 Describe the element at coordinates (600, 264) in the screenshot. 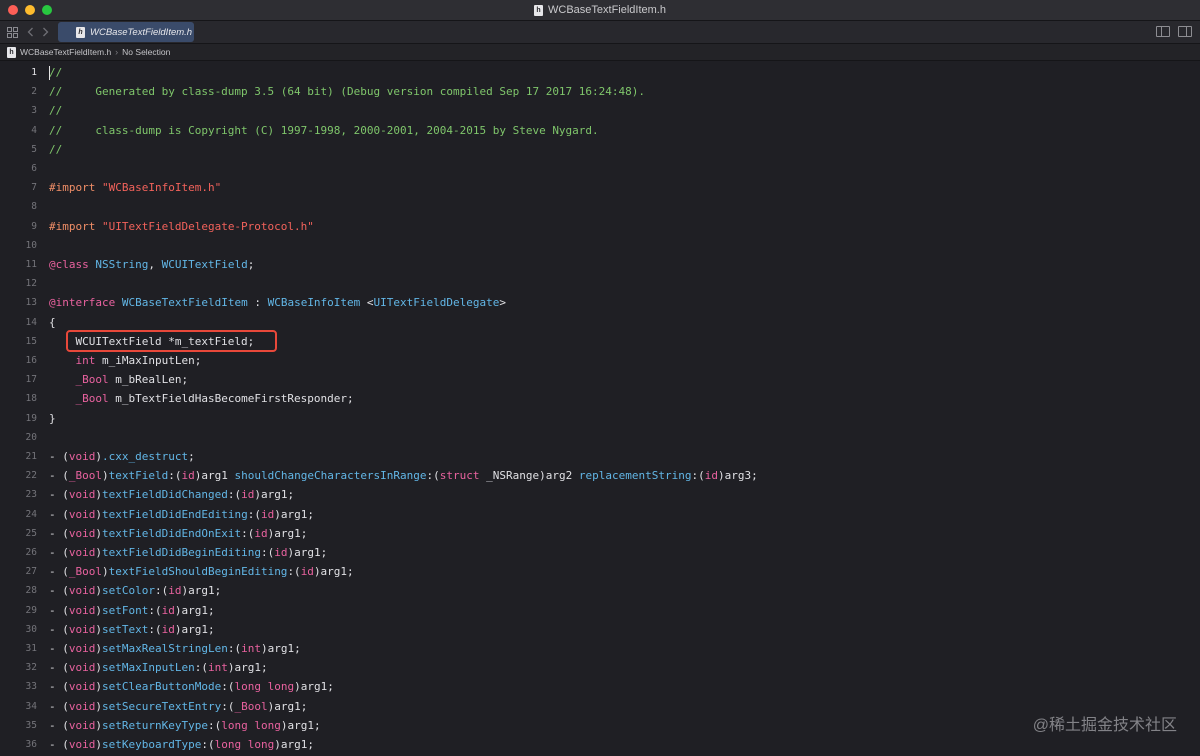

I see `code-line: 11 @class NSString, WCUITextField;` at that location.